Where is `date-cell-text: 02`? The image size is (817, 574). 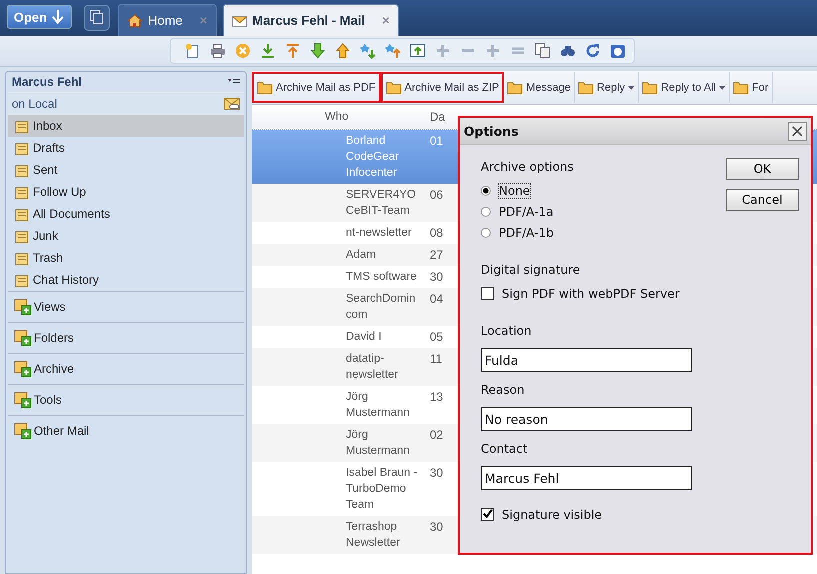
date-cell-text: 02 is located at coordinates (437, 435).